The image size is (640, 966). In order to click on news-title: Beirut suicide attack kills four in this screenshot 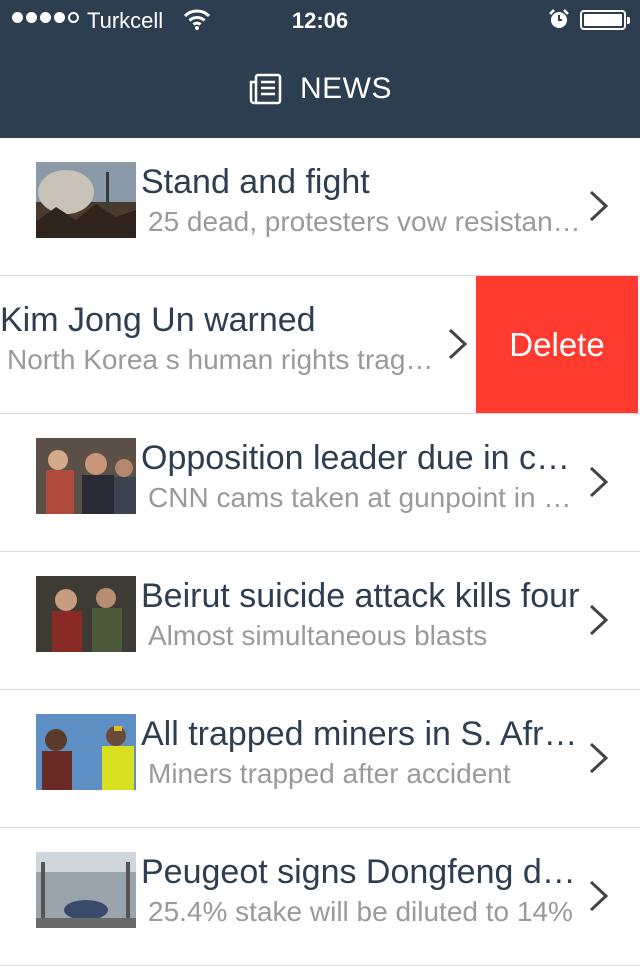, I will do `click(360, 596)`.